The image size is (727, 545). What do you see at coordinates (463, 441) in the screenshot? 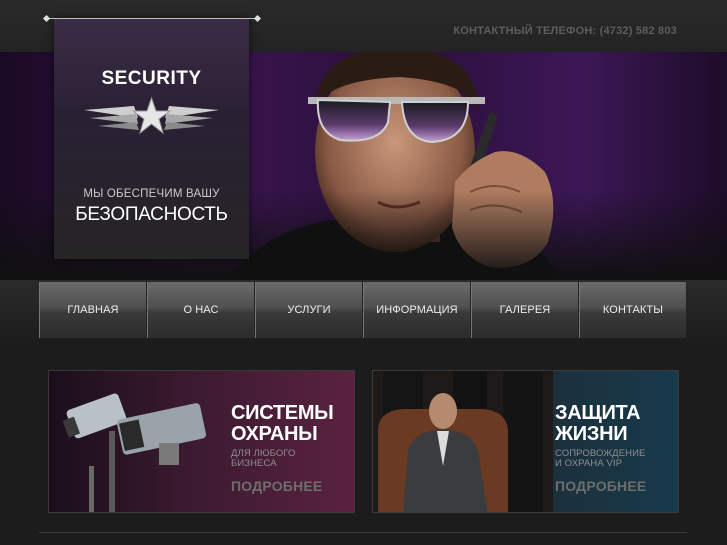
I see `vip-bodyguards-image` at bounding box center [463, 441].